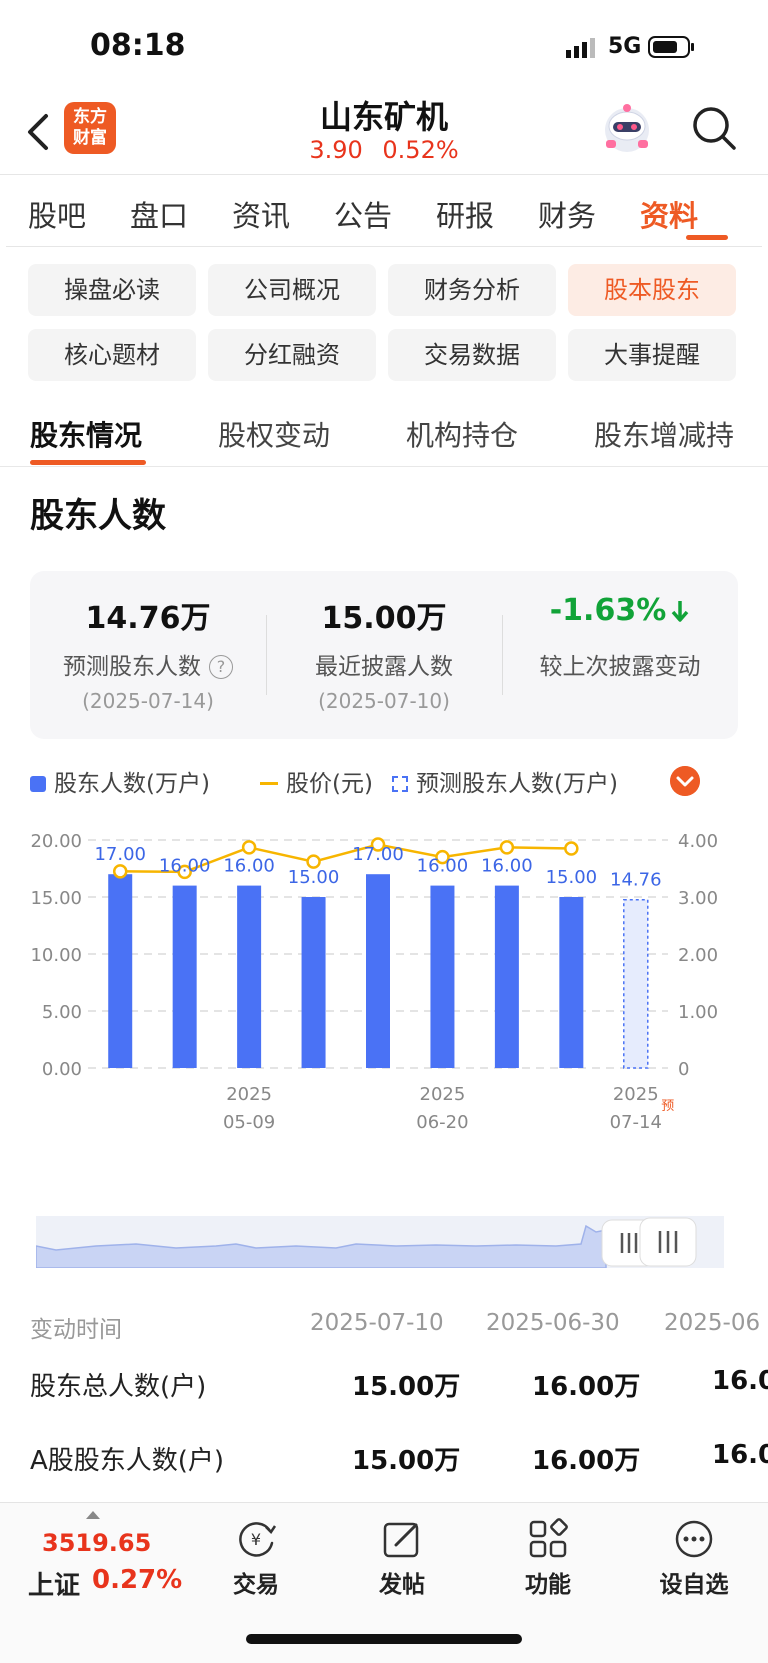  I want to click on legend-bar-swatch, so click(38, 784).